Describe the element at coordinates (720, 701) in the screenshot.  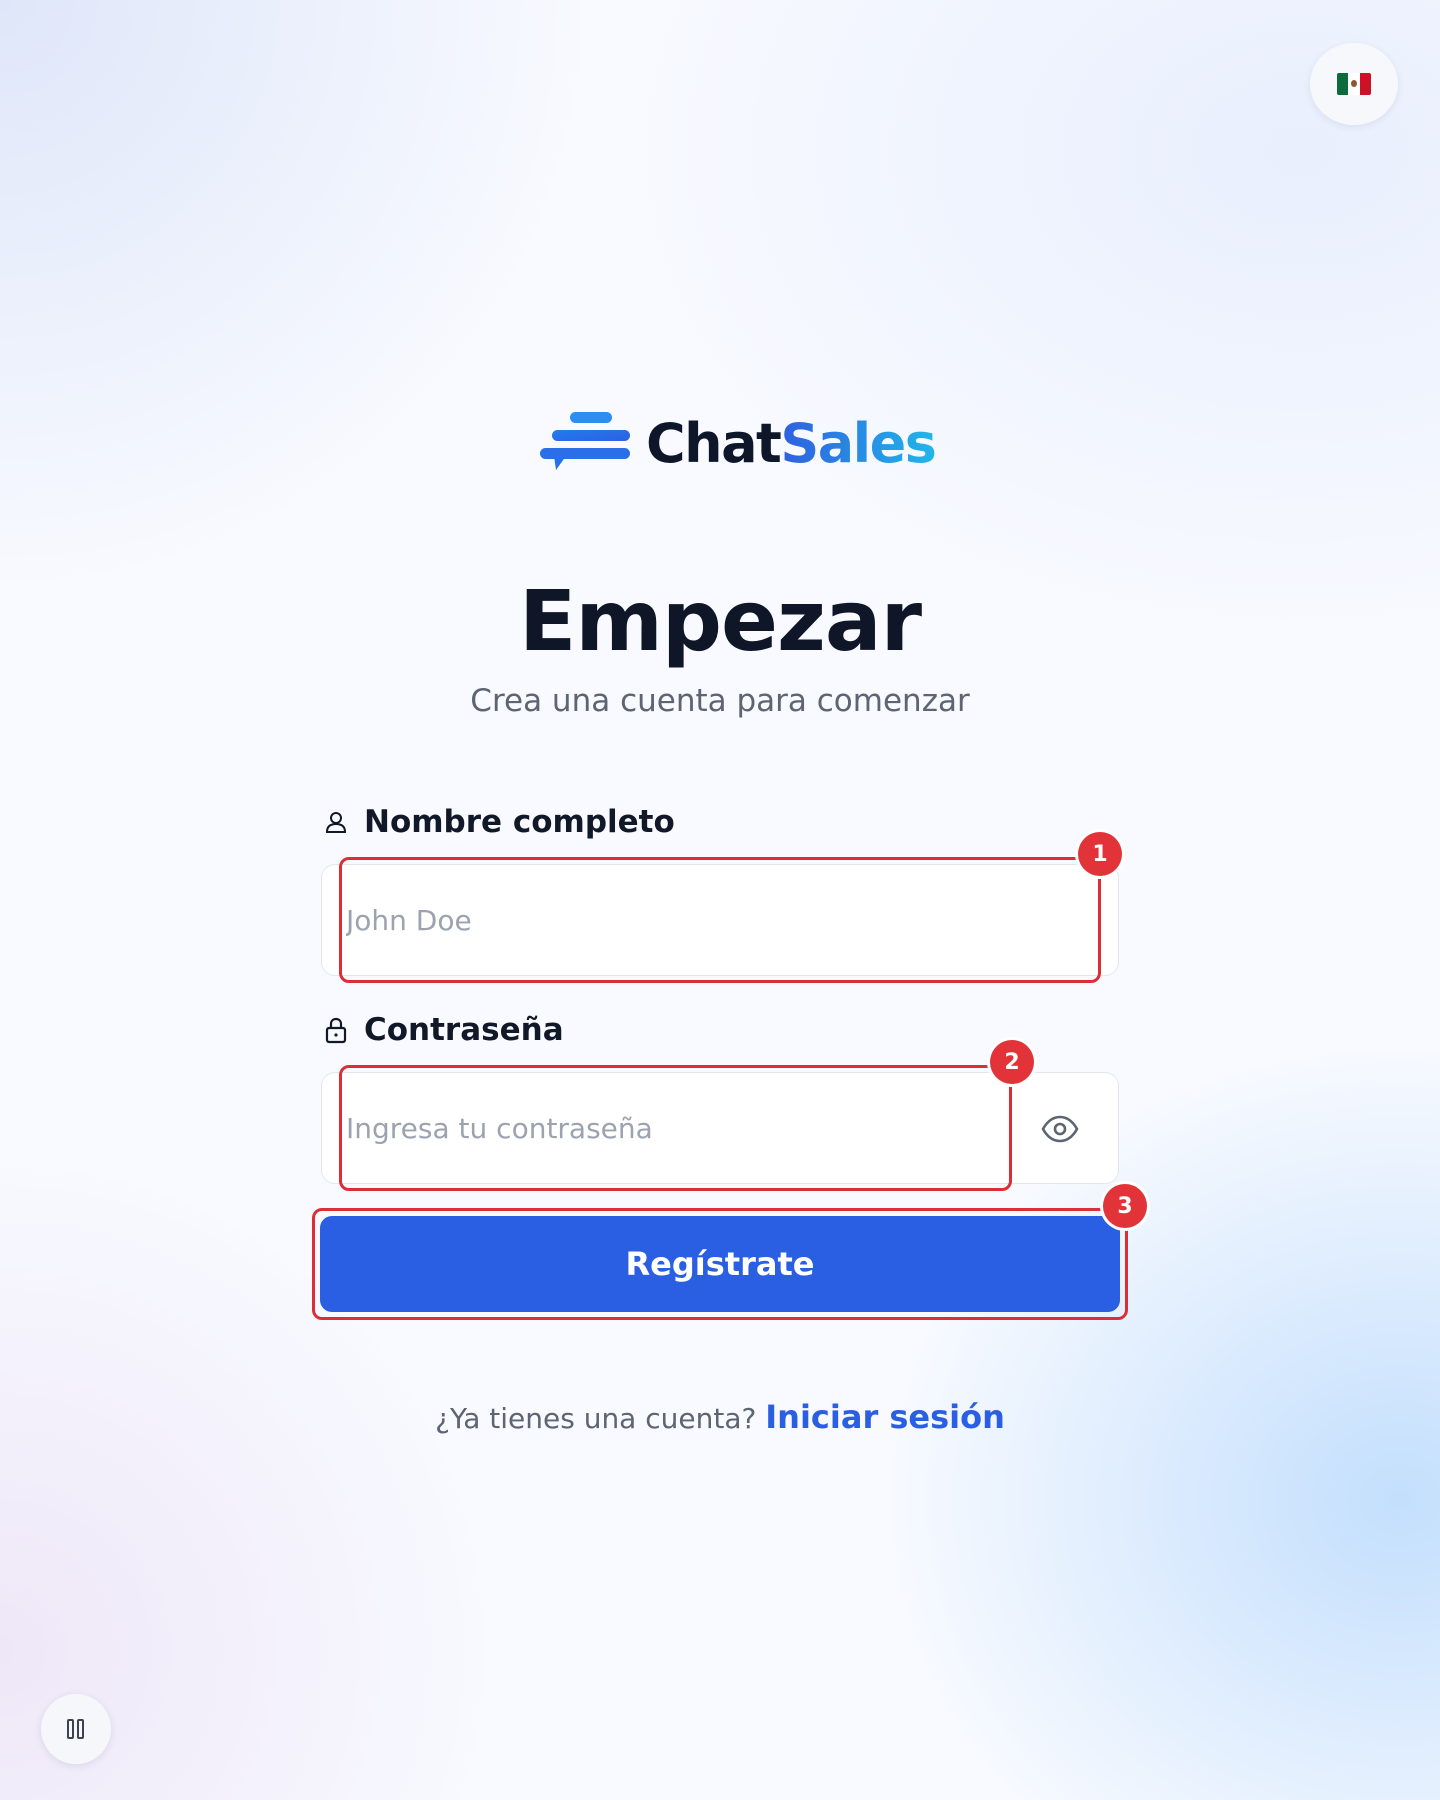
I see `page-subtitle: Crea una cuenta para comenzar` at that location.